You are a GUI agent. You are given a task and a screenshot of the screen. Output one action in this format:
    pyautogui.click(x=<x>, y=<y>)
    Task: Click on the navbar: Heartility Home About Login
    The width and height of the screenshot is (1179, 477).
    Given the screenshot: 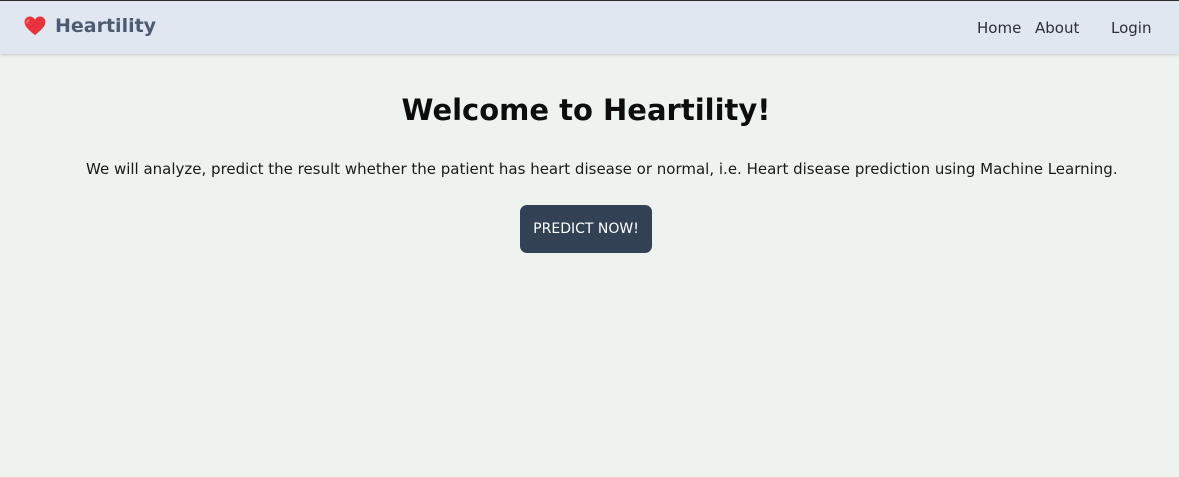 What is the action you would take?
    pyautogui.click(x=589, y=27)
    